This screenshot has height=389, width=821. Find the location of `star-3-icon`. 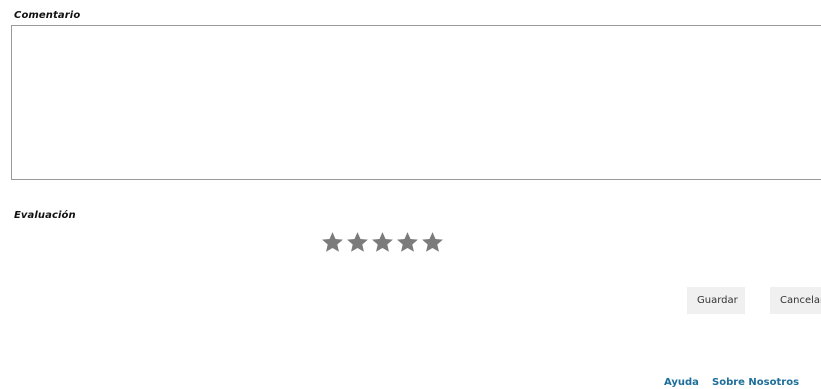

star-3-icon is located at coordinates (382, 242).